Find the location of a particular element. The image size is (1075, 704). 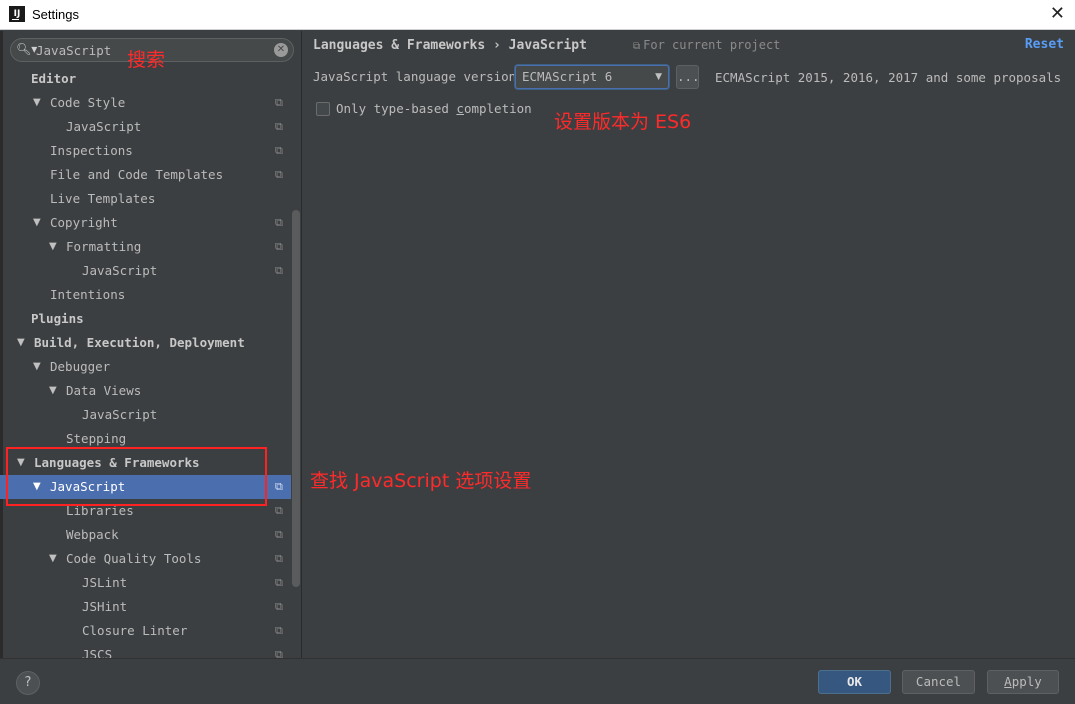

tree-item: JSLint ⧉ is located at coordinates (145, 583).